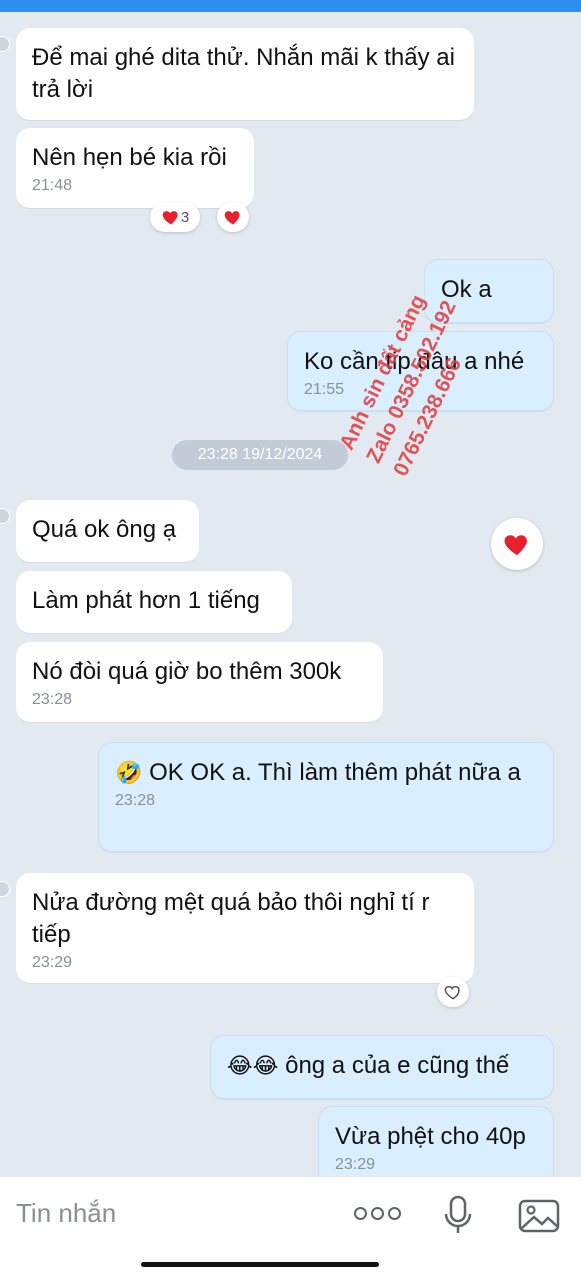 Image resolution: width=581 pixels, height=1281 pixels. I want to click on message-text: Vừa phệt cho 40p, so click(430, 1136).